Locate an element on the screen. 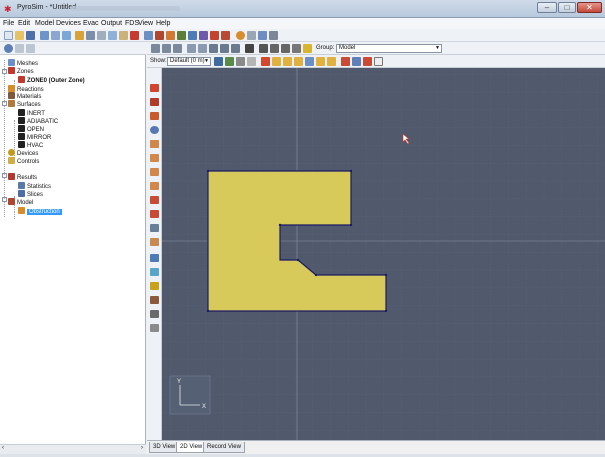 This screenshot has height=457, width=605. open-folder-icon is located at coordinates (19, 35).